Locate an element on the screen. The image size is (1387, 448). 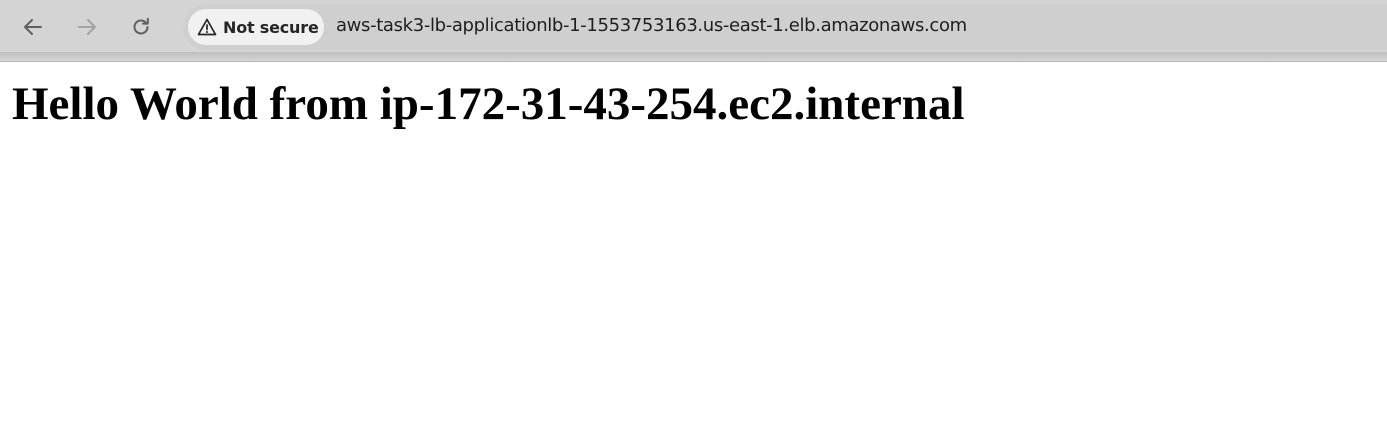
arrow-right-icon is located at coordinates (87, 27).